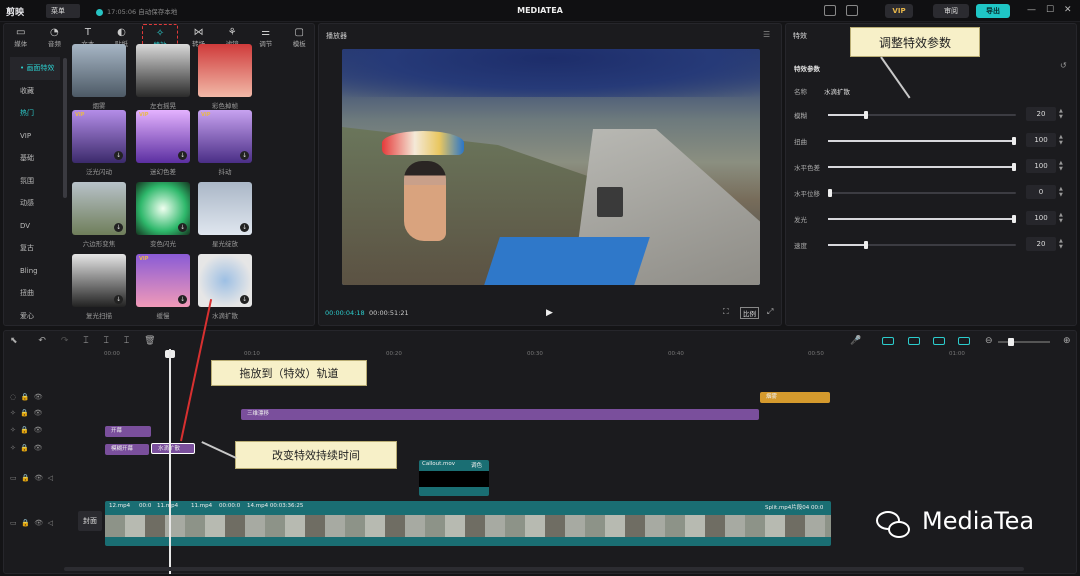 This screenshot has height=576, width=1080. I want to click on effect-card: ↓ 星光绽放, so click(225, 215).